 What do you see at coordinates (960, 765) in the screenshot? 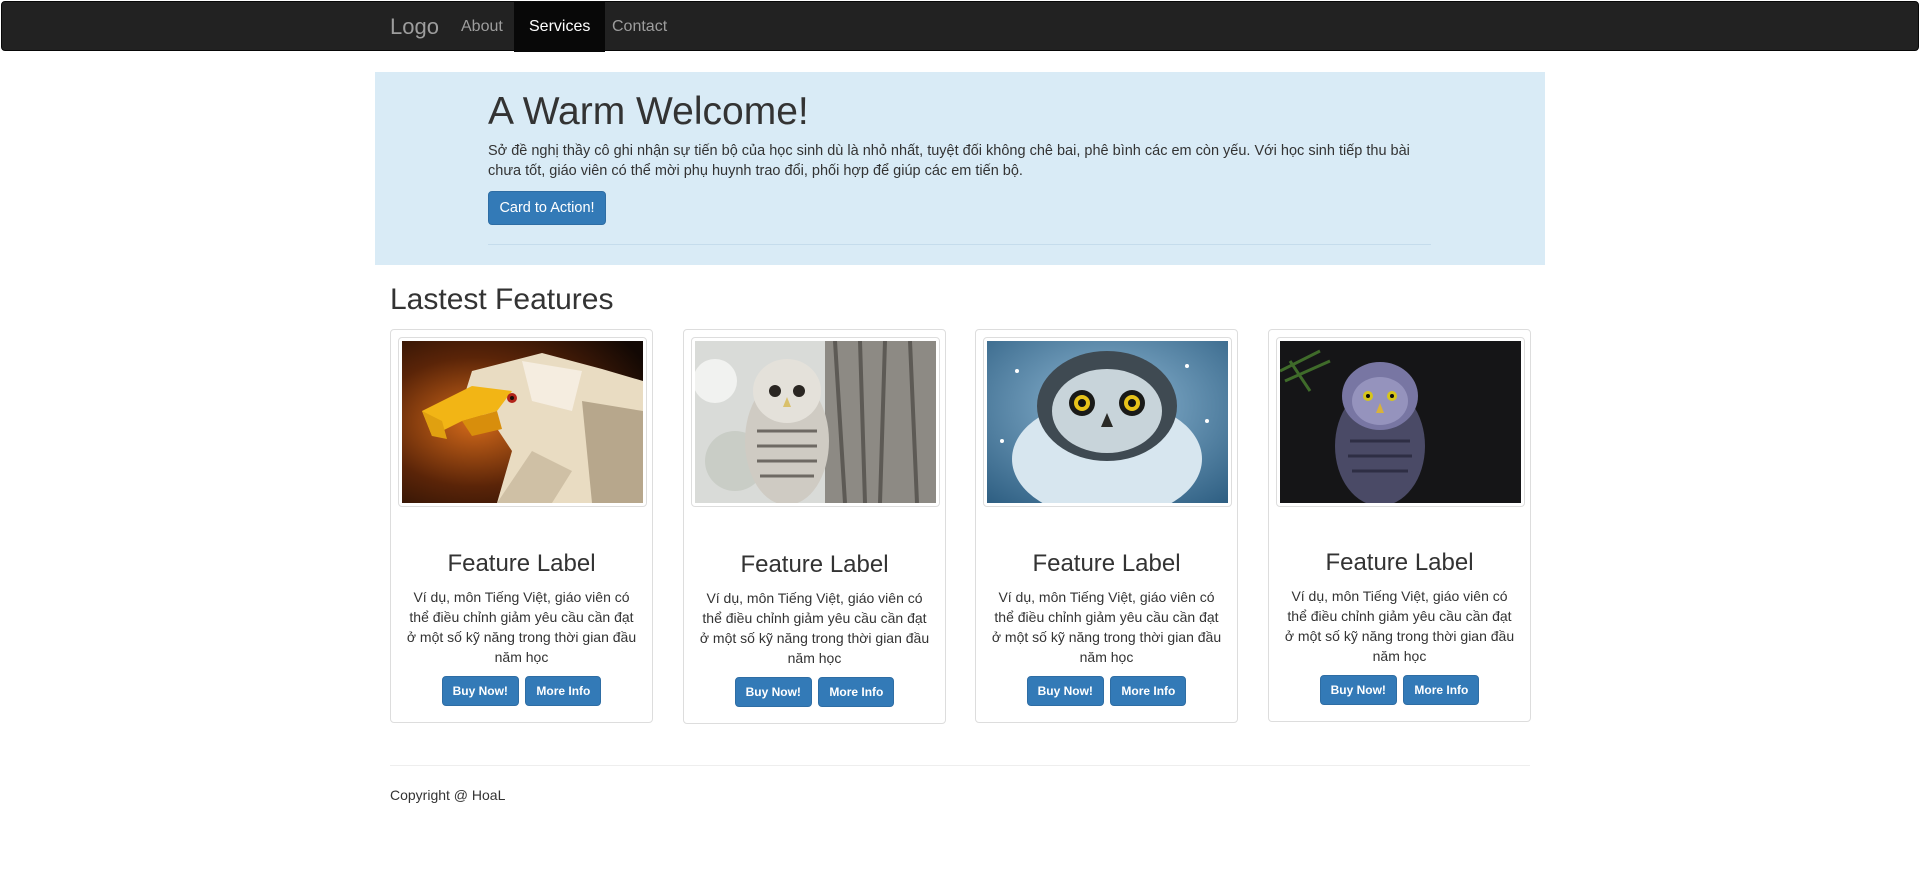
I see `footer-divider` at bounding box center [960, 765].